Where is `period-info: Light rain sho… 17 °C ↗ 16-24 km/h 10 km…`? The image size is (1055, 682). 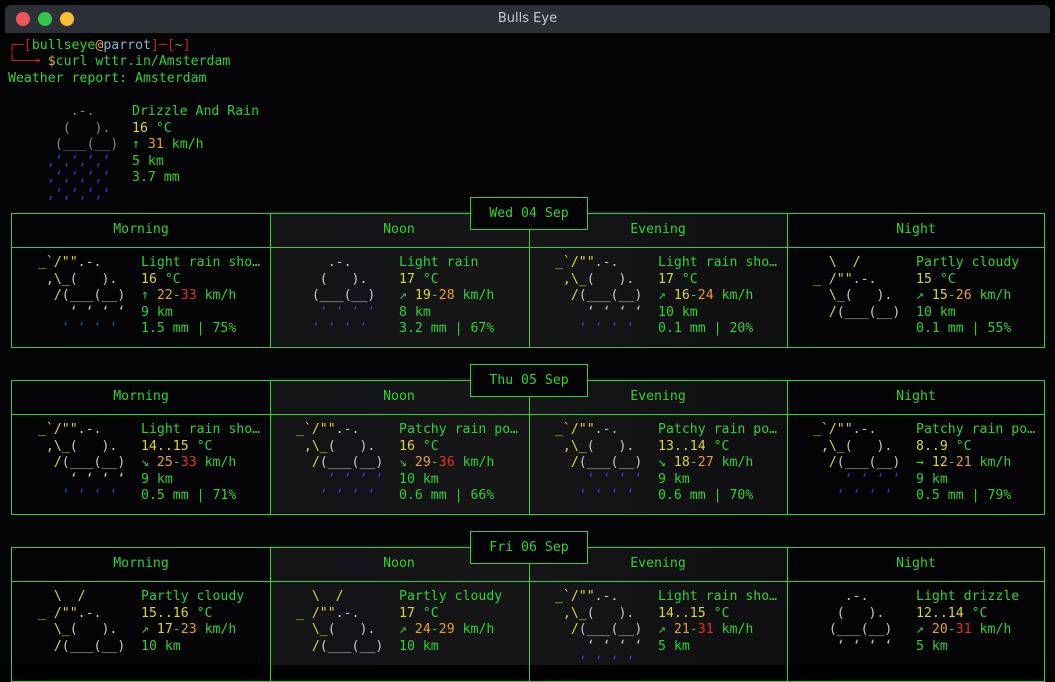 period-info: Light rain sho… 17 °C ↗ 16-24 km/h 10 km… is located at coordinates (718, 296).